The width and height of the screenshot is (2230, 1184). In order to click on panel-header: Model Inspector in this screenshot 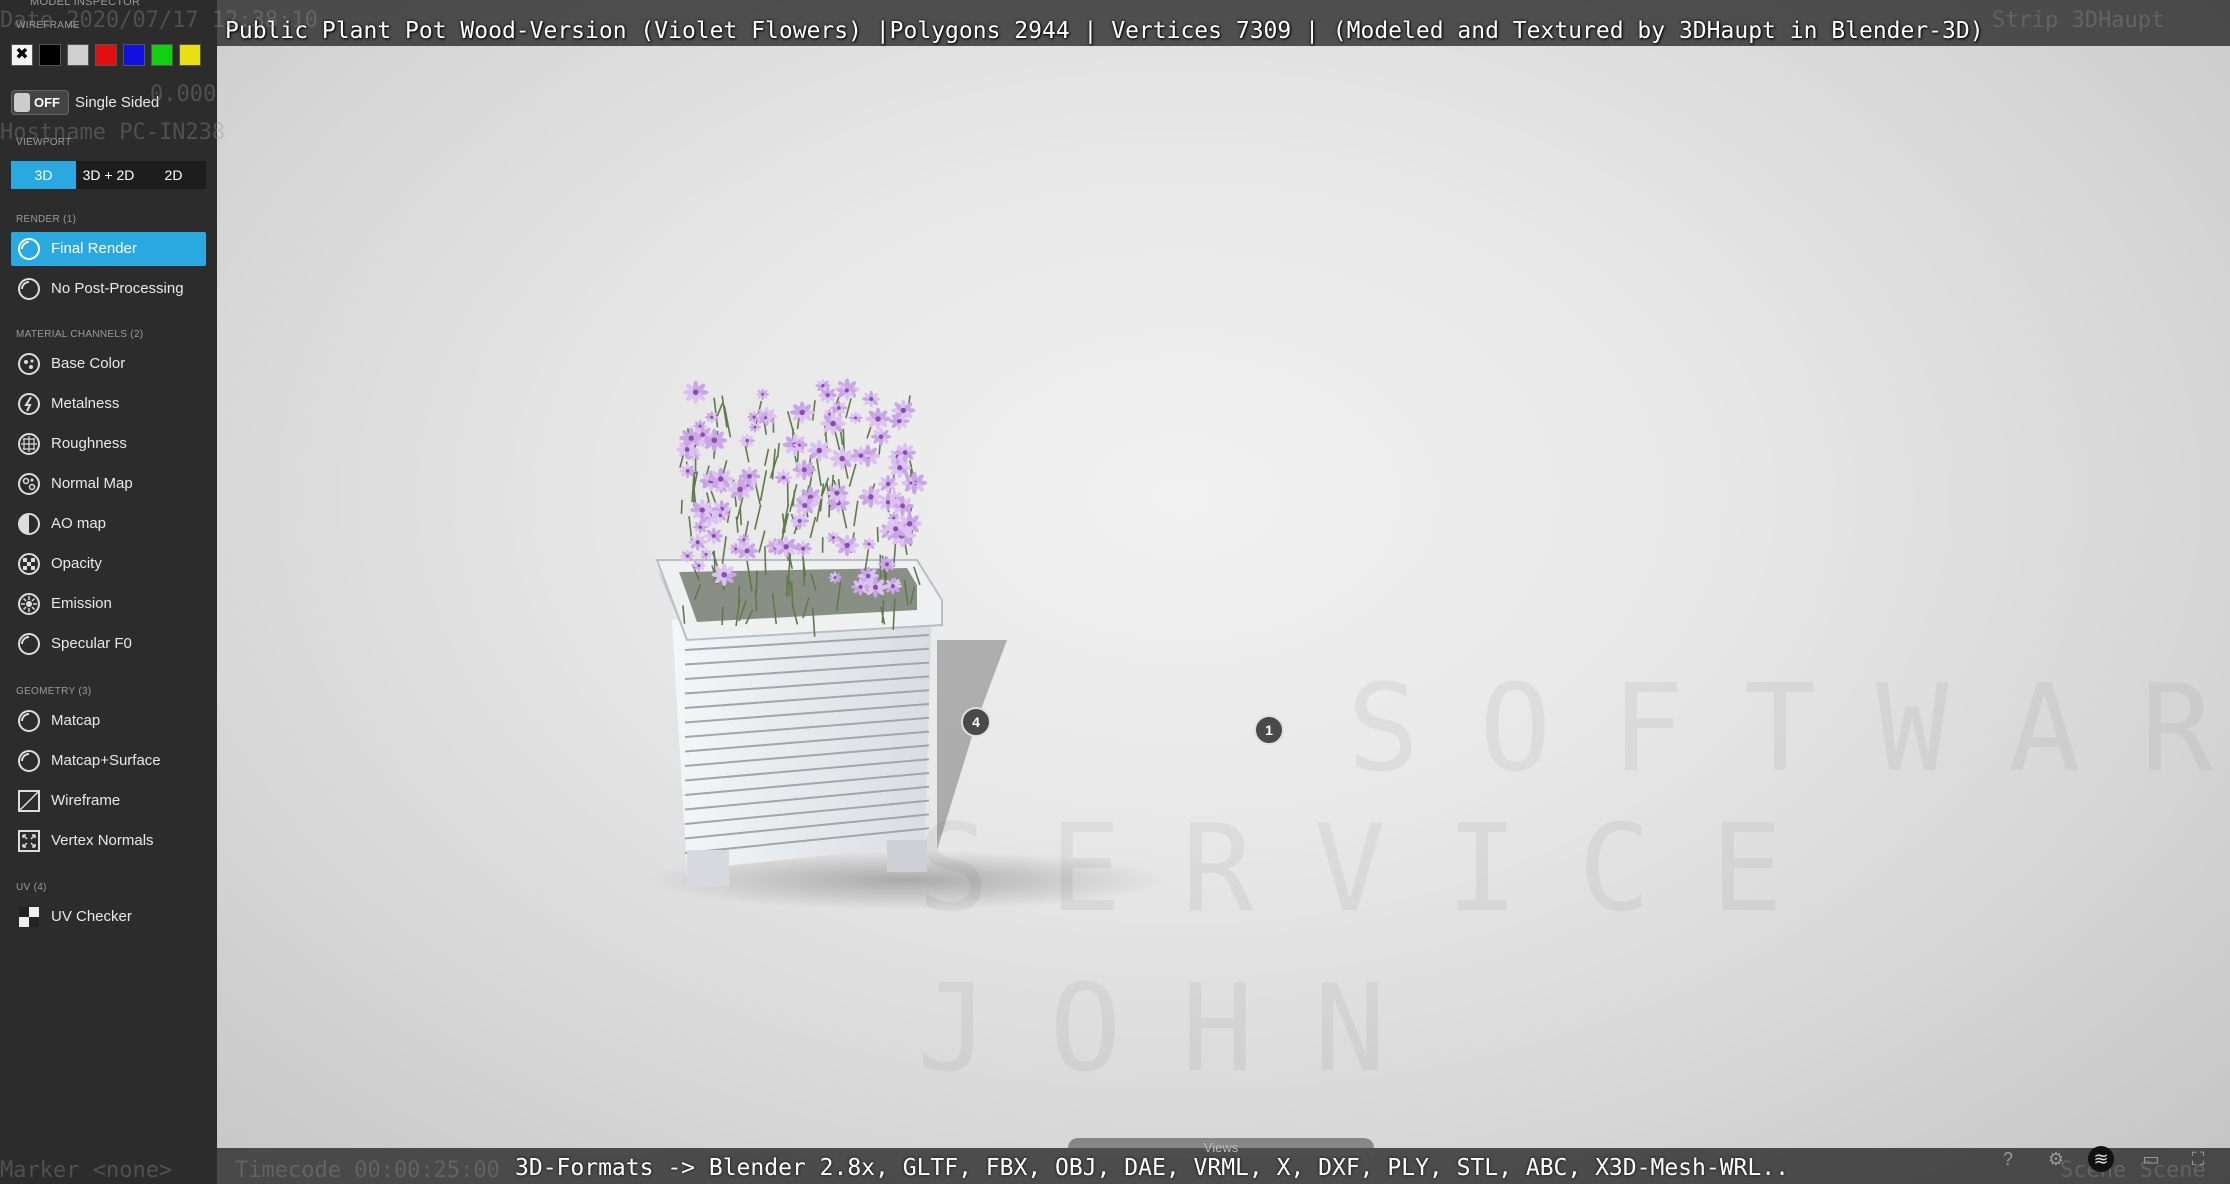, I will do `click(85, 4)`.